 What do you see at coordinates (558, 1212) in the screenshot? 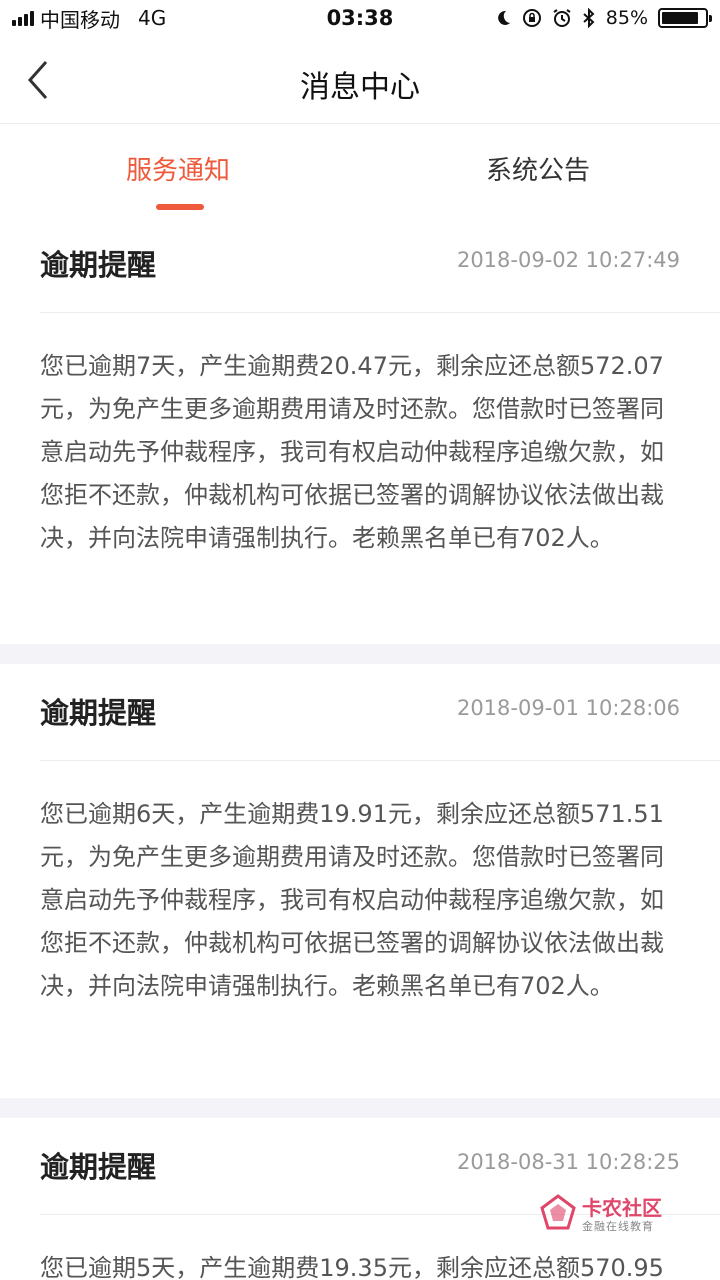
I see `kanong-logo-icon` at bounding box center [558, 1212].